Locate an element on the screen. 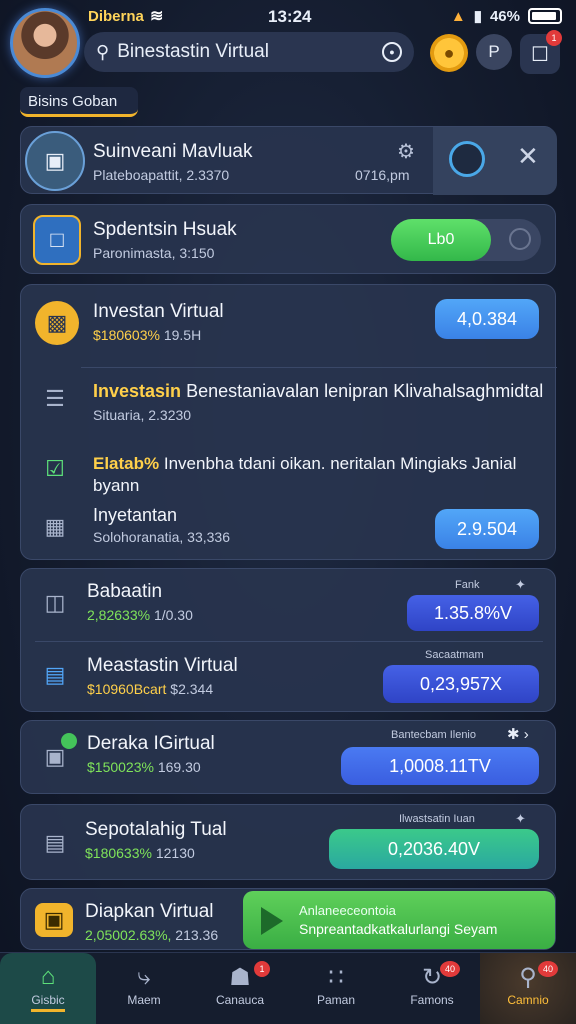 Image resolution: width=576 pixels, height=1024 pixels. value-pill: 4,0.384 is located at coordinates (487, 319).